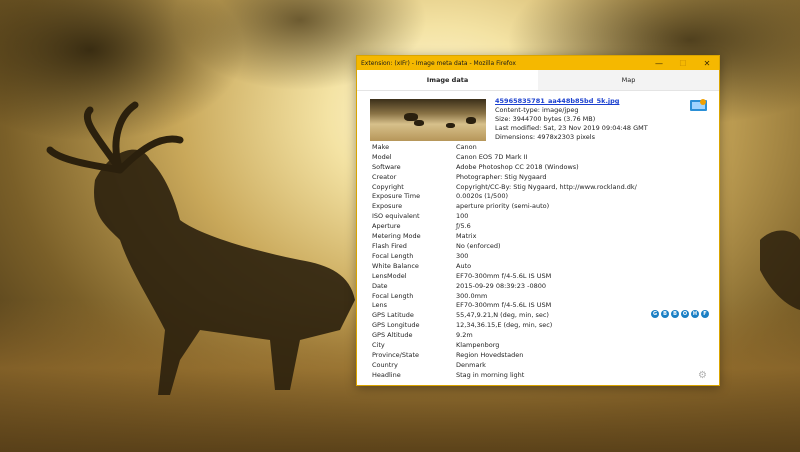  I want to click on meta-value: Canon, so click(466, 146).